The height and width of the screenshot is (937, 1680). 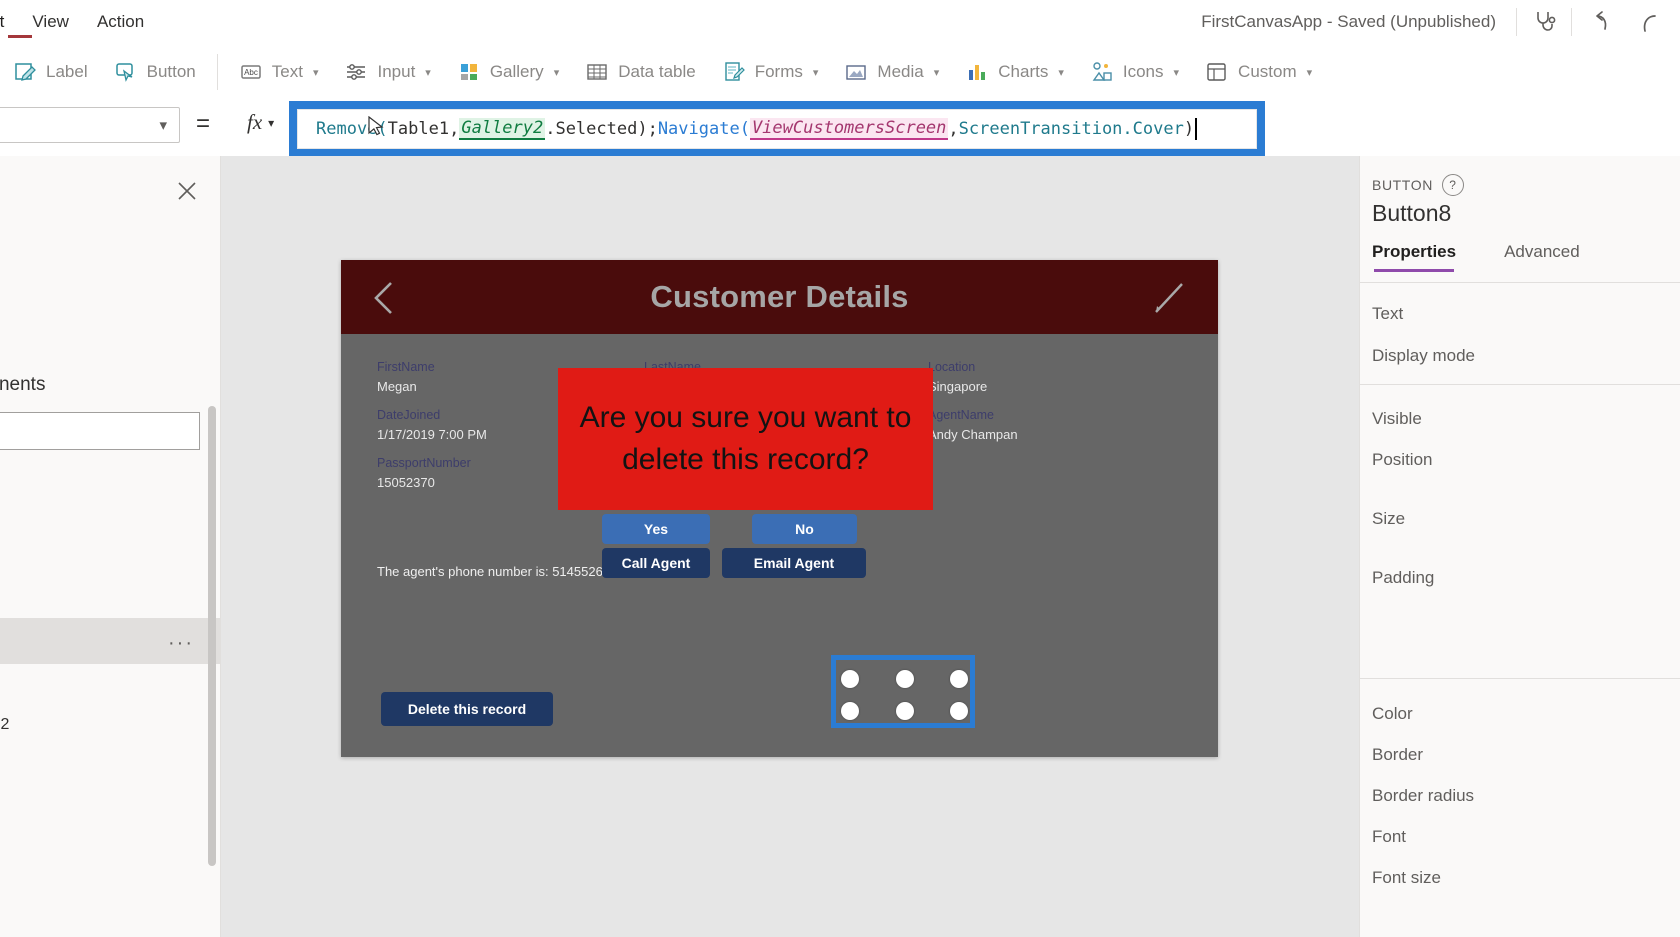 What do you see at coordinates (187, 191) in the screenshot?
I see `close-icon` at bounding box center [187, 191].